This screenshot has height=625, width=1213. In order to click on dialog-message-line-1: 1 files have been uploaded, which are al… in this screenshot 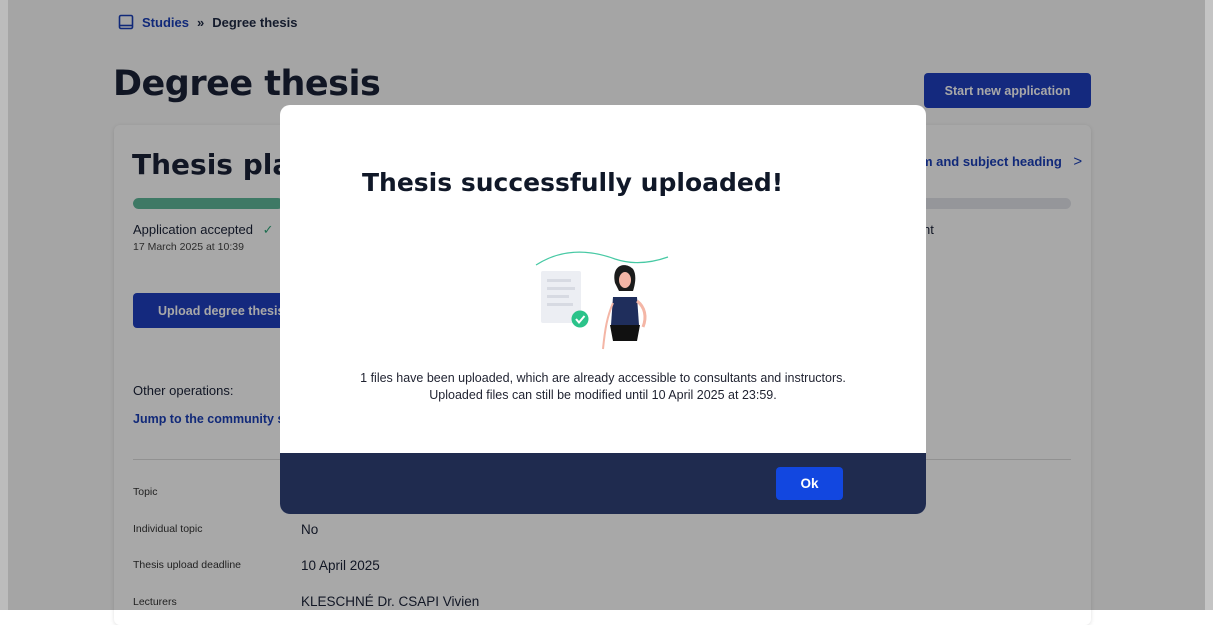, I will do `click(603, 378)`.